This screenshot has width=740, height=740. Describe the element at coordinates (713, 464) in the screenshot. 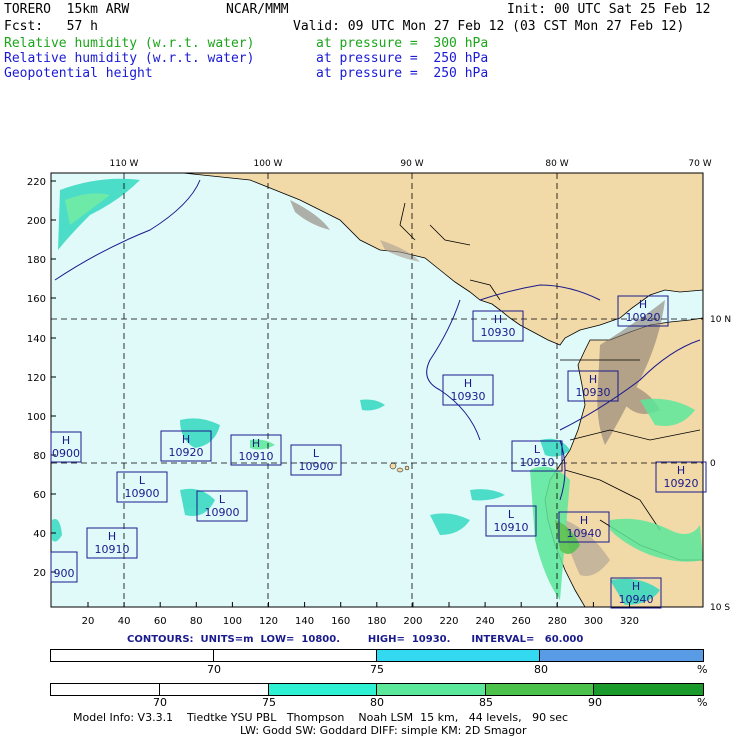

I see `lat-label: 0` at that location.